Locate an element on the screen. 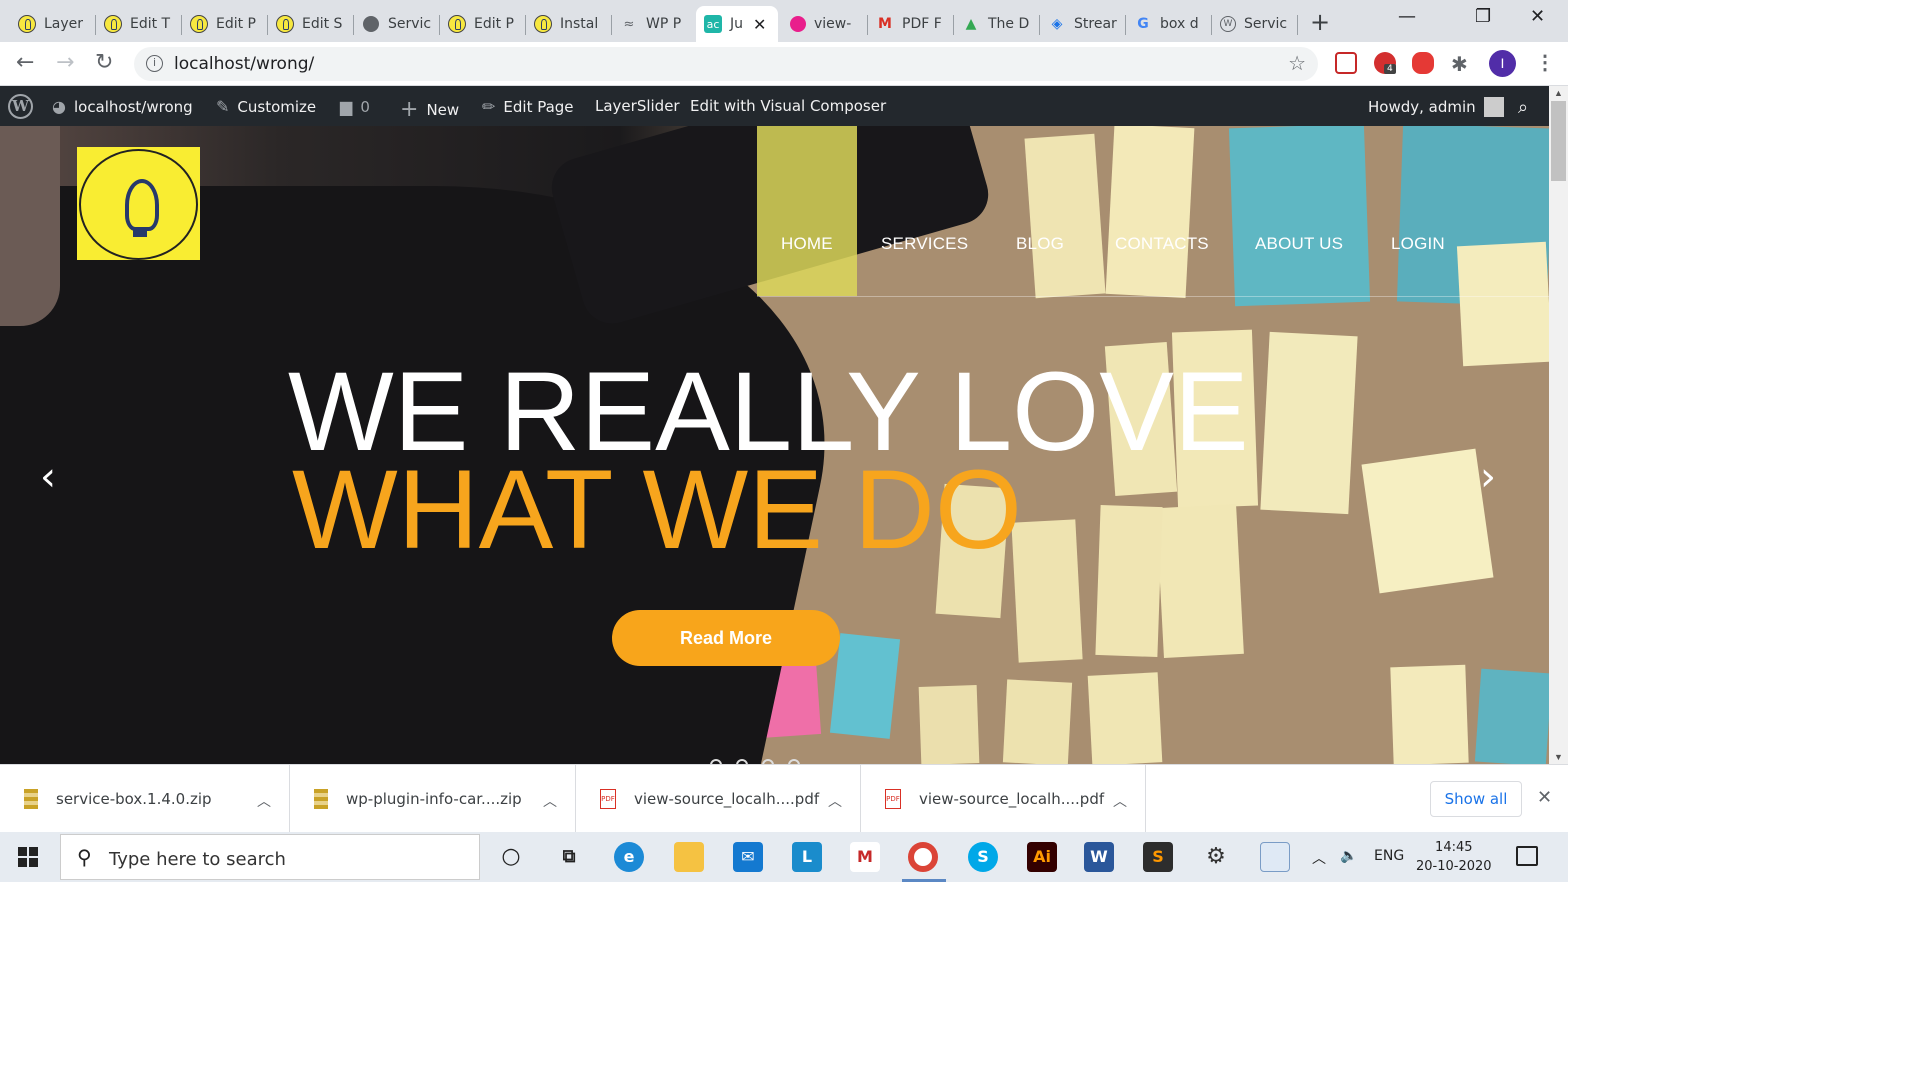 This screenshot has width=1920, height=1080. file-explorer-icon is located at coordinates (689, 857).